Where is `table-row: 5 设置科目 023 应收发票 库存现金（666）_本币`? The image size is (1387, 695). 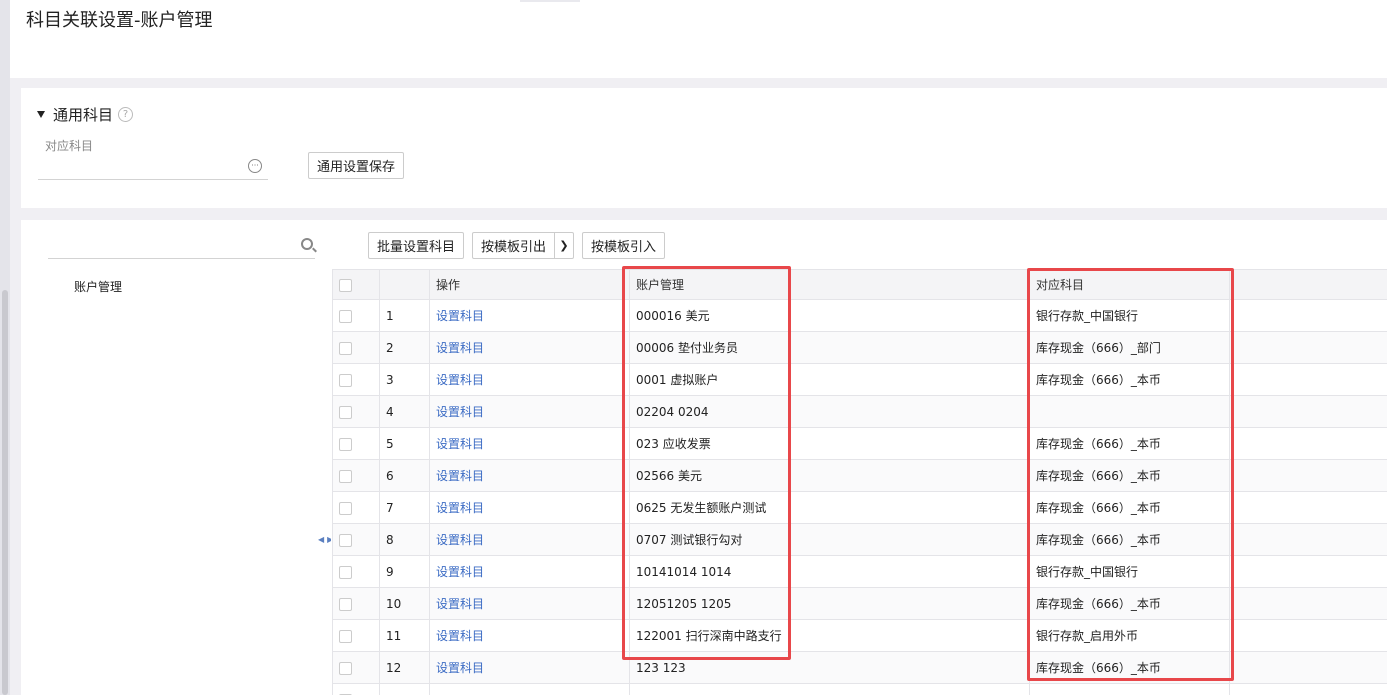 table-row: 5 设置科目 023 应收发票 库存现金（666）_本币 is located at coordinates (859, 443).